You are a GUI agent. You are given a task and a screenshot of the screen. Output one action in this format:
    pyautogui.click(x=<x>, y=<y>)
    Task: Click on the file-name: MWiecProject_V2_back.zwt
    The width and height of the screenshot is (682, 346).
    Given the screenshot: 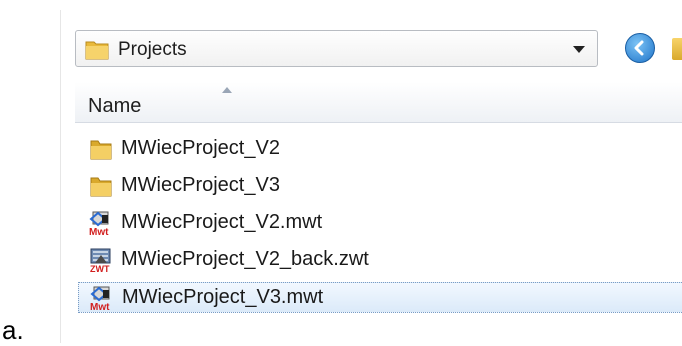 What is the action you would take?
    pyautogui.click(x=245, y=259)
    